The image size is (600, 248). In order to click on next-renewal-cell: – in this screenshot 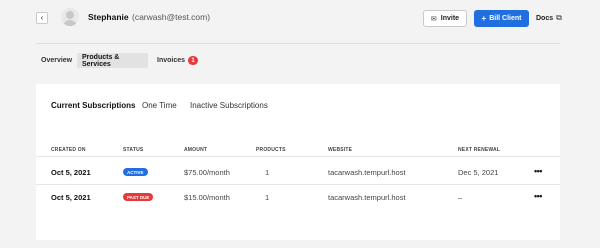, I will do `click(460, 197)`.